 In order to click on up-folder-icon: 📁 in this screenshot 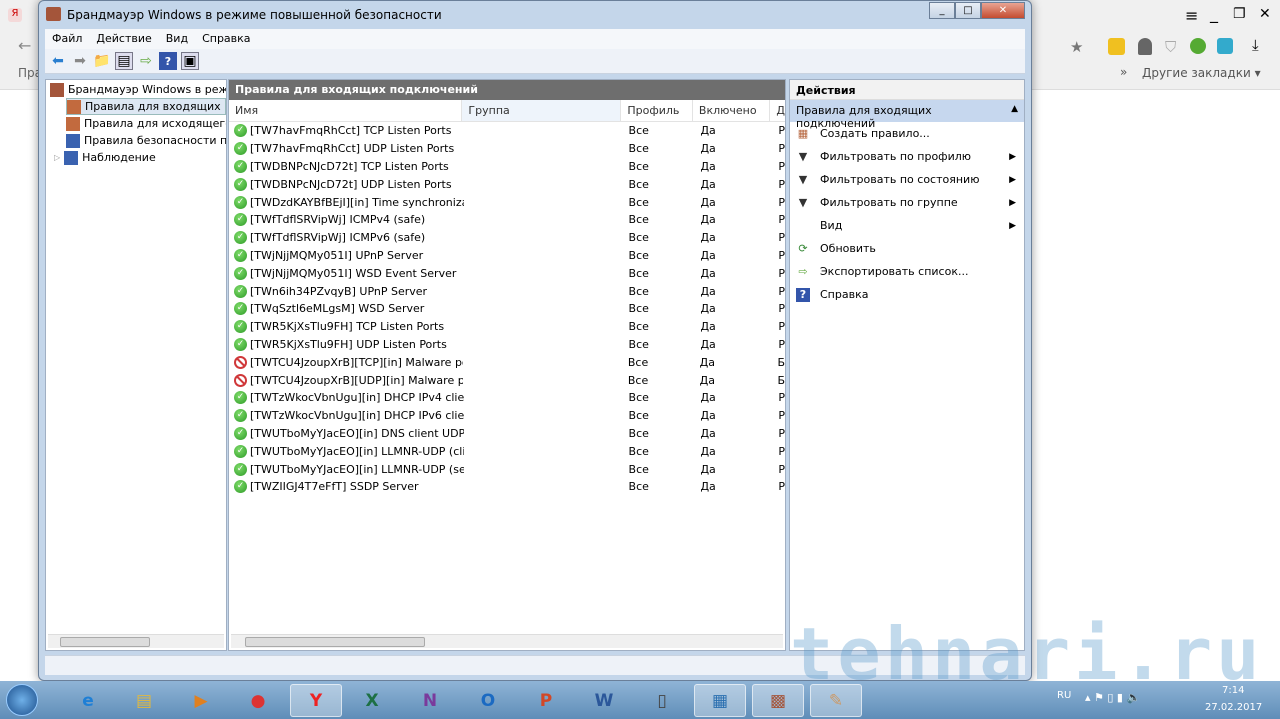, I will do `click(102, 61)`.